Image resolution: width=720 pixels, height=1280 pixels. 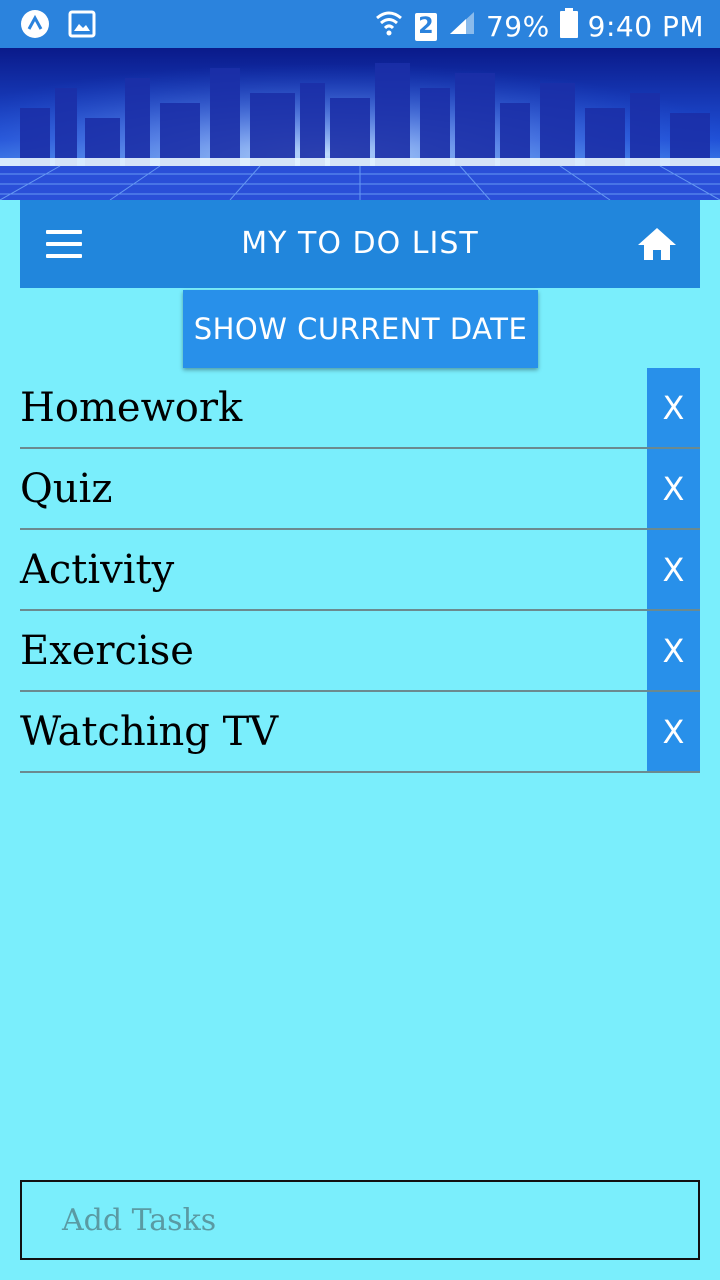 I want to click on battery-icon, so click(x=568, y=26).